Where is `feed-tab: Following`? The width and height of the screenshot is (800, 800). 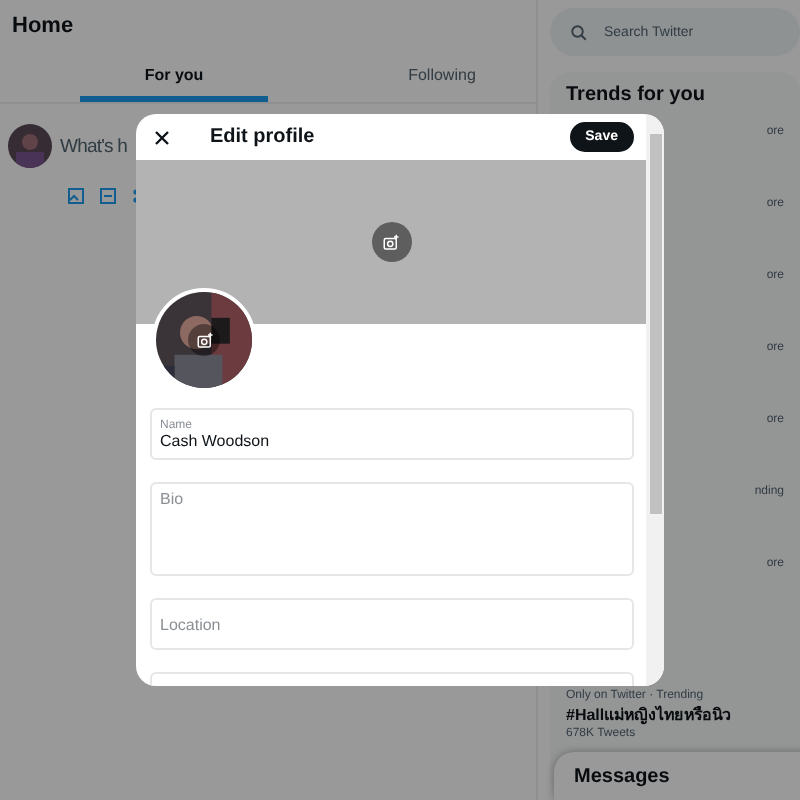
feed-tab: Following is located at coordinates (442, 80).